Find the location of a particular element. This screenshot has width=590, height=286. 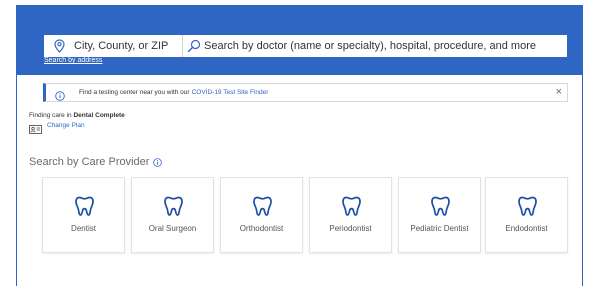

provider-card-endodontist: Endodontist is located at coordinates (526, 215).